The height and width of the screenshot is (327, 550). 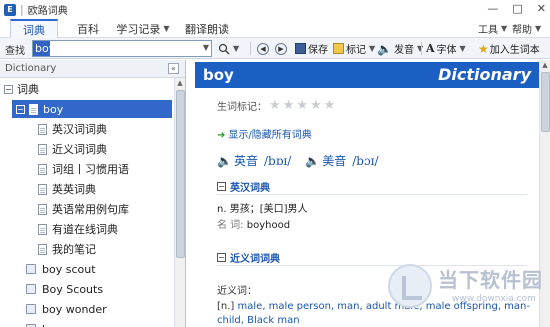 I want to click on tree-item-phrases: 词组丨习惯用语, so click(x=83, y=169).